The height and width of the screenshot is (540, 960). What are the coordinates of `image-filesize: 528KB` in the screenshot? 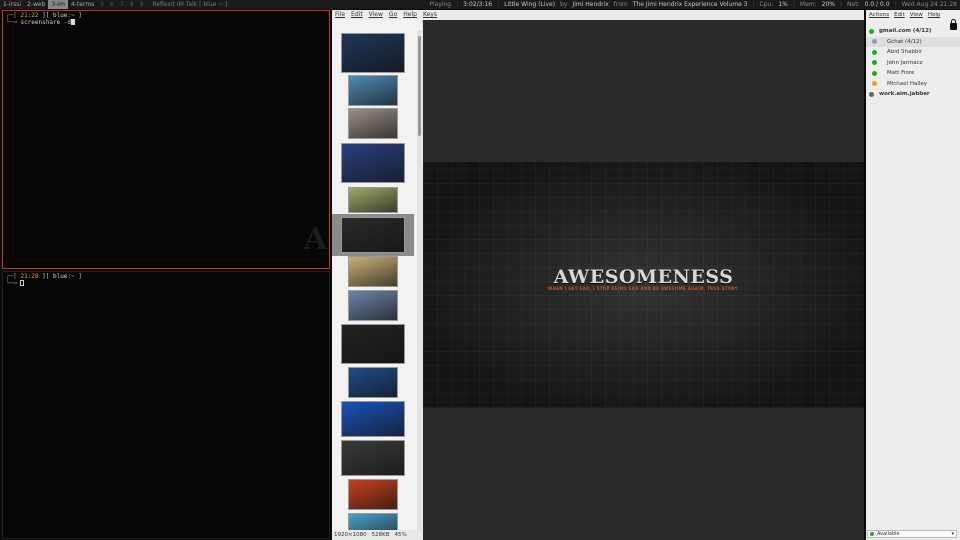 It's located at (380, 535).